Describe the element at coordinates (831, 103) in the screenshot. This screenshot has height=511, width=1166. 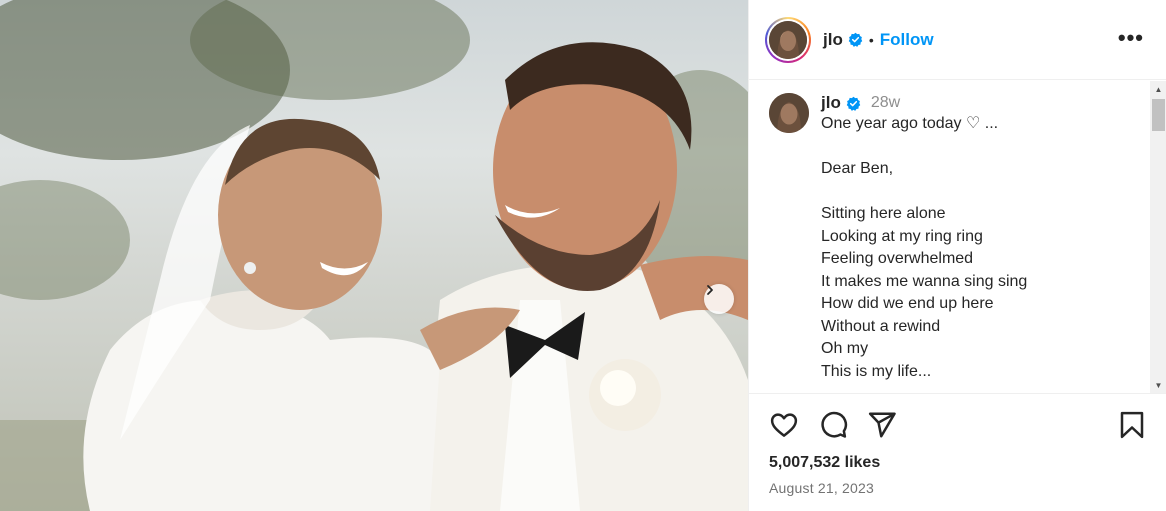
I see `caption-username: jlo` at that location.